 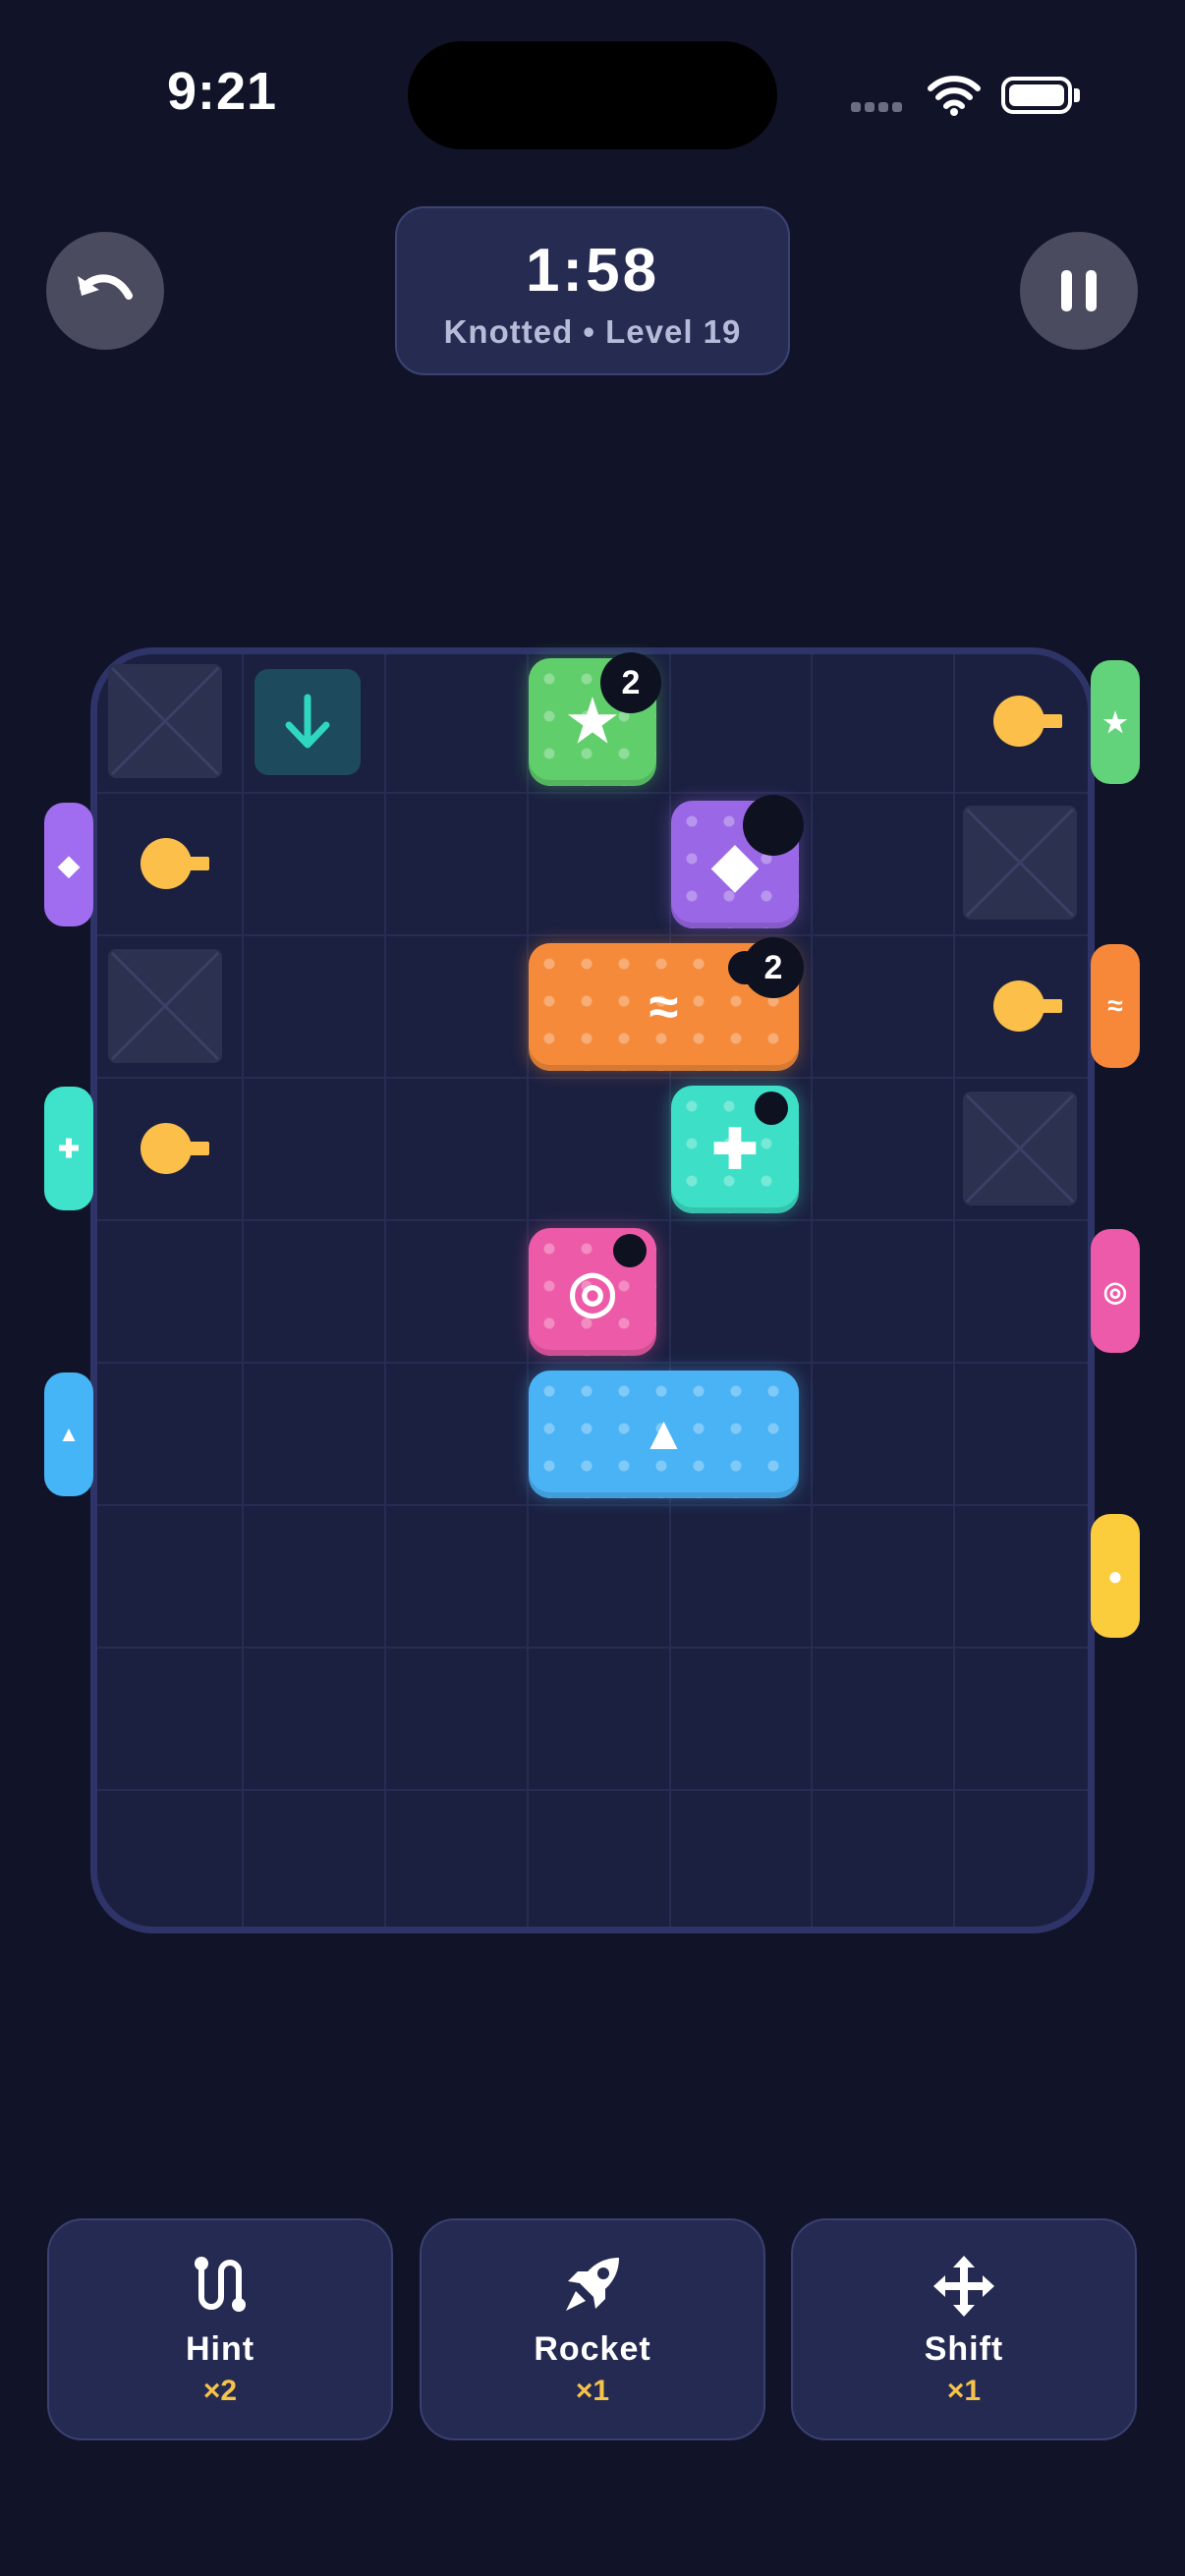 I want to click on rocket-label: Rocket, so click(x=592, y=2349).